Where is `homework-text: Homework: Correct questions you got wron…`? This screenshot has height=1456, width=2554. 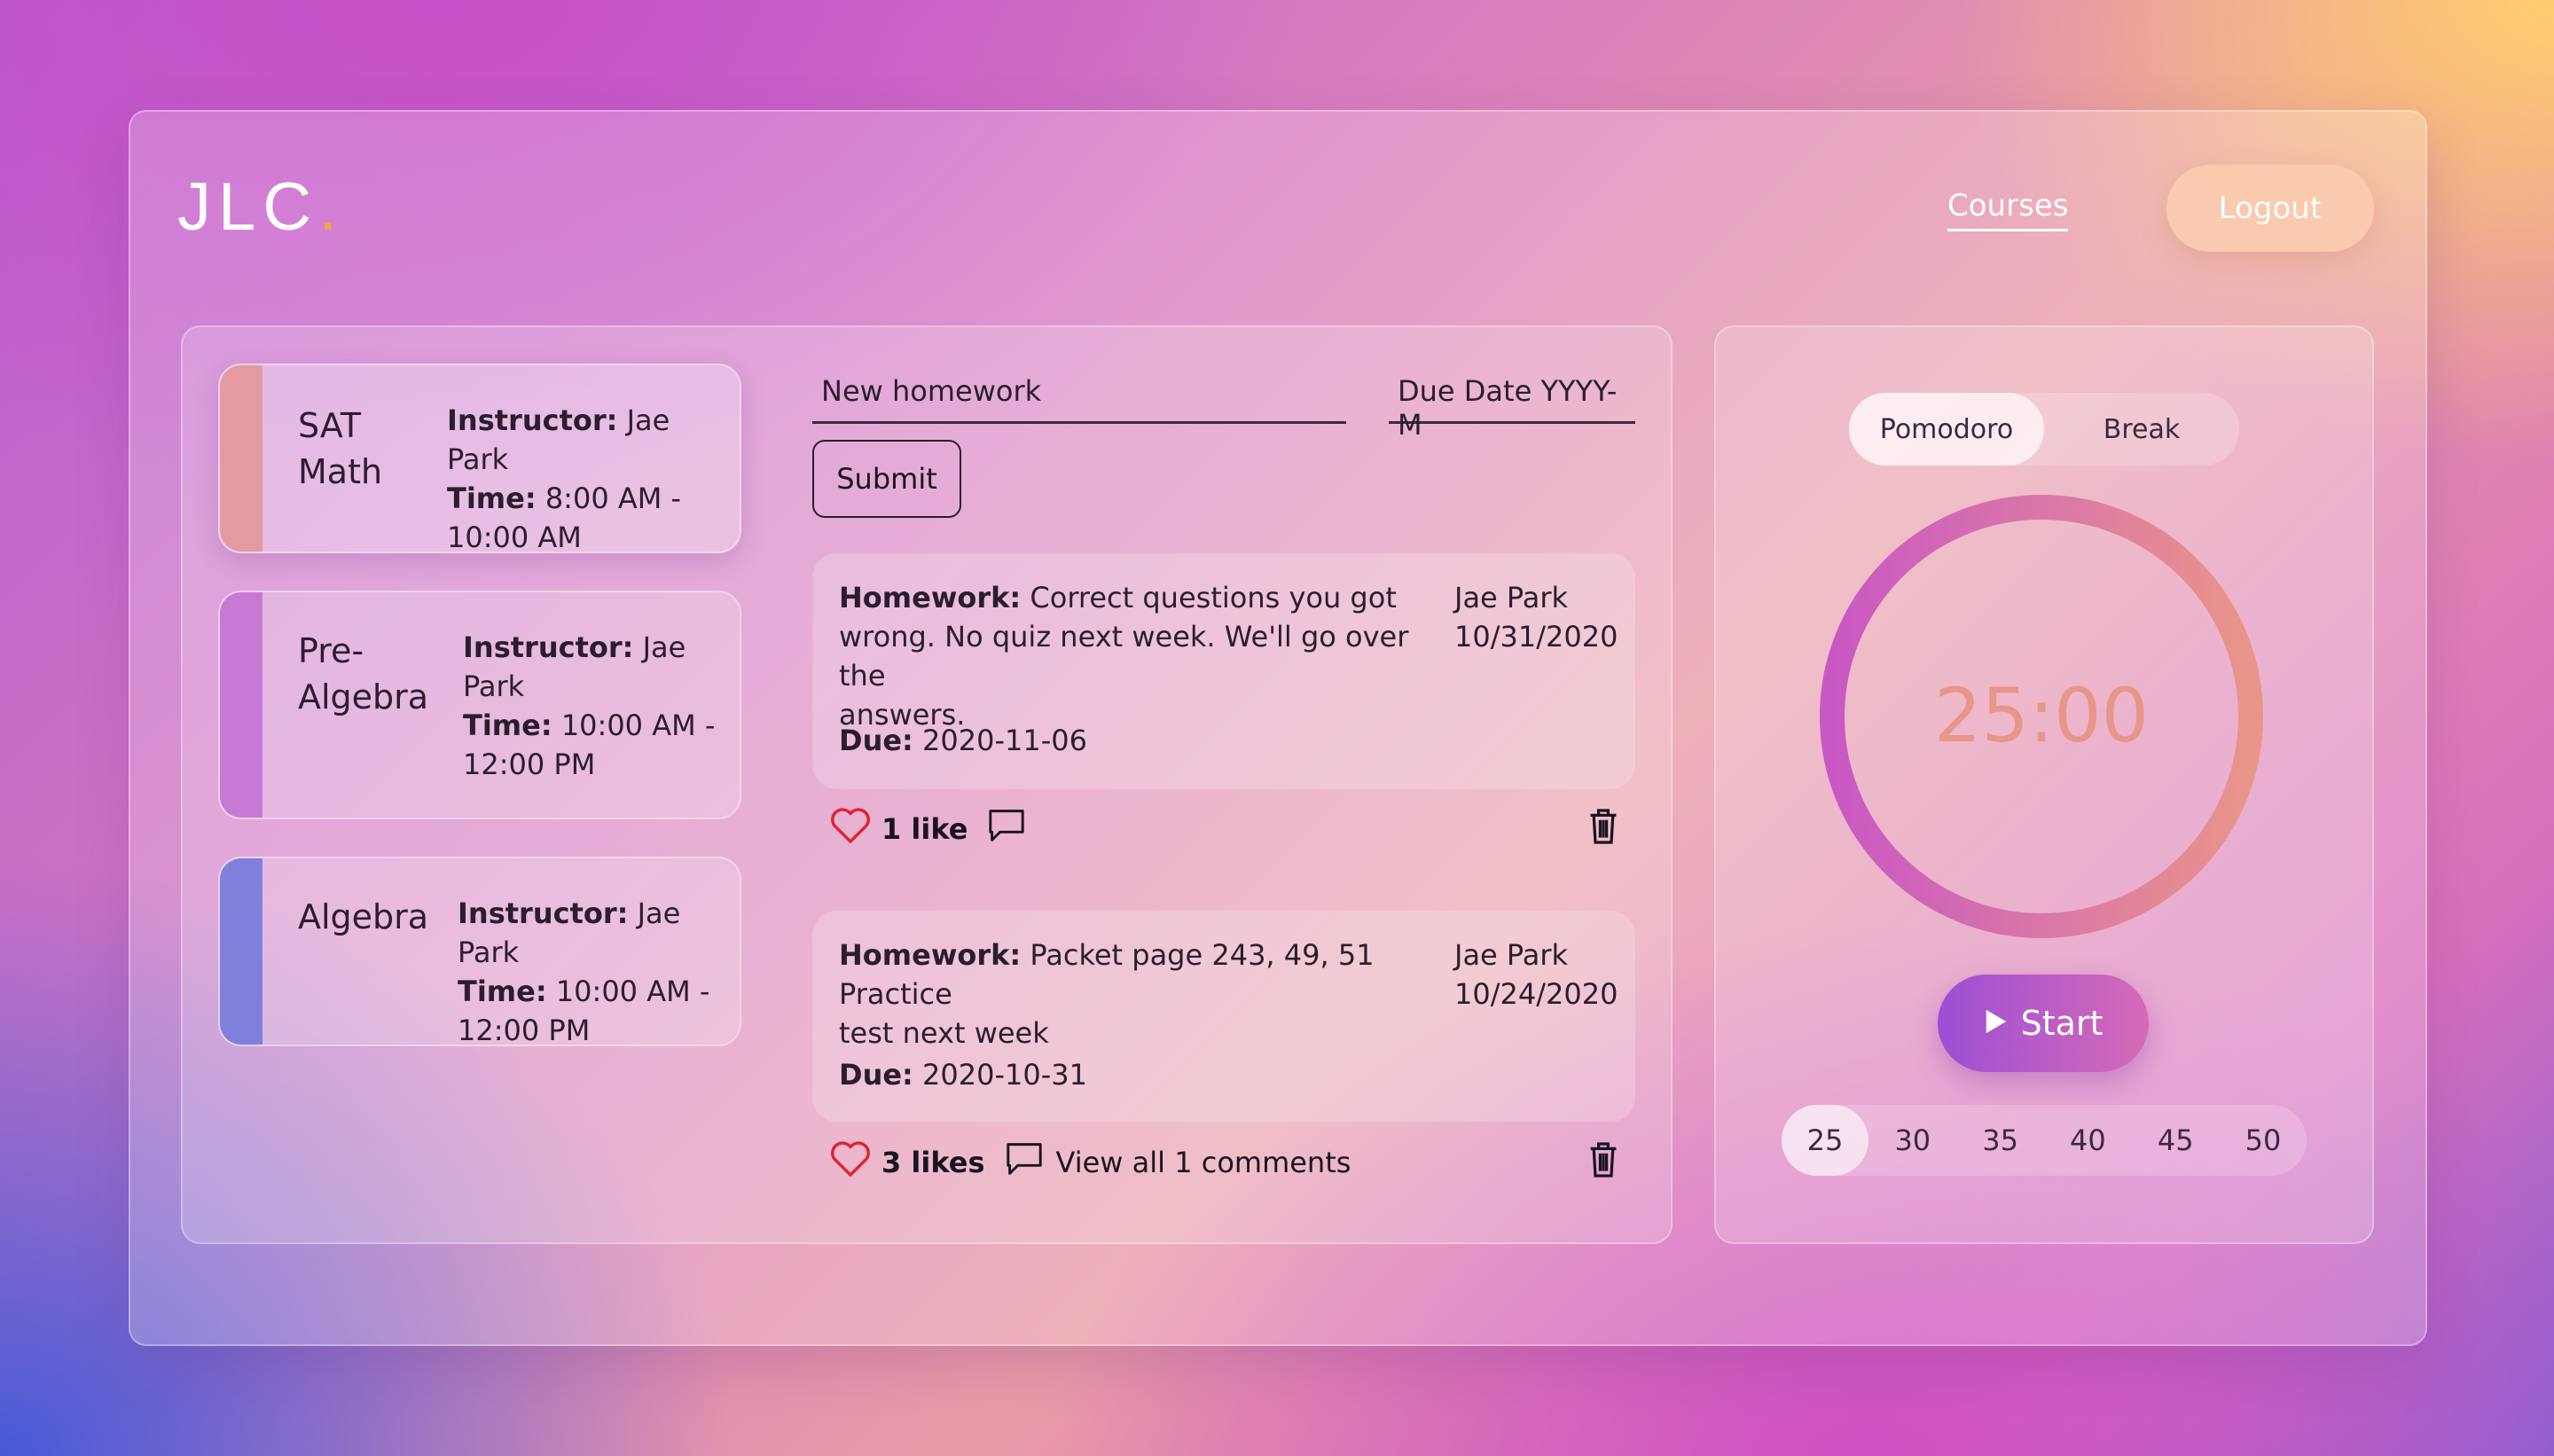 homework-text: Homework: Correct questions you got wron… is located at coordinates (1124, 656).